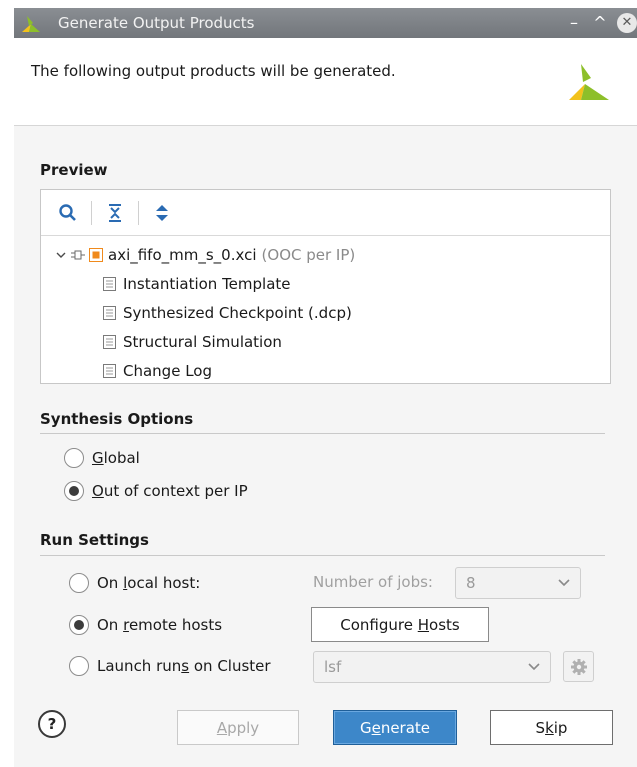 Image resolution: width=637 pixels, height=767 pixels. What do you see at coordinates (162, 213) in the screenshot?
I see `expand-all-icon` at bounding box center [162, 213].